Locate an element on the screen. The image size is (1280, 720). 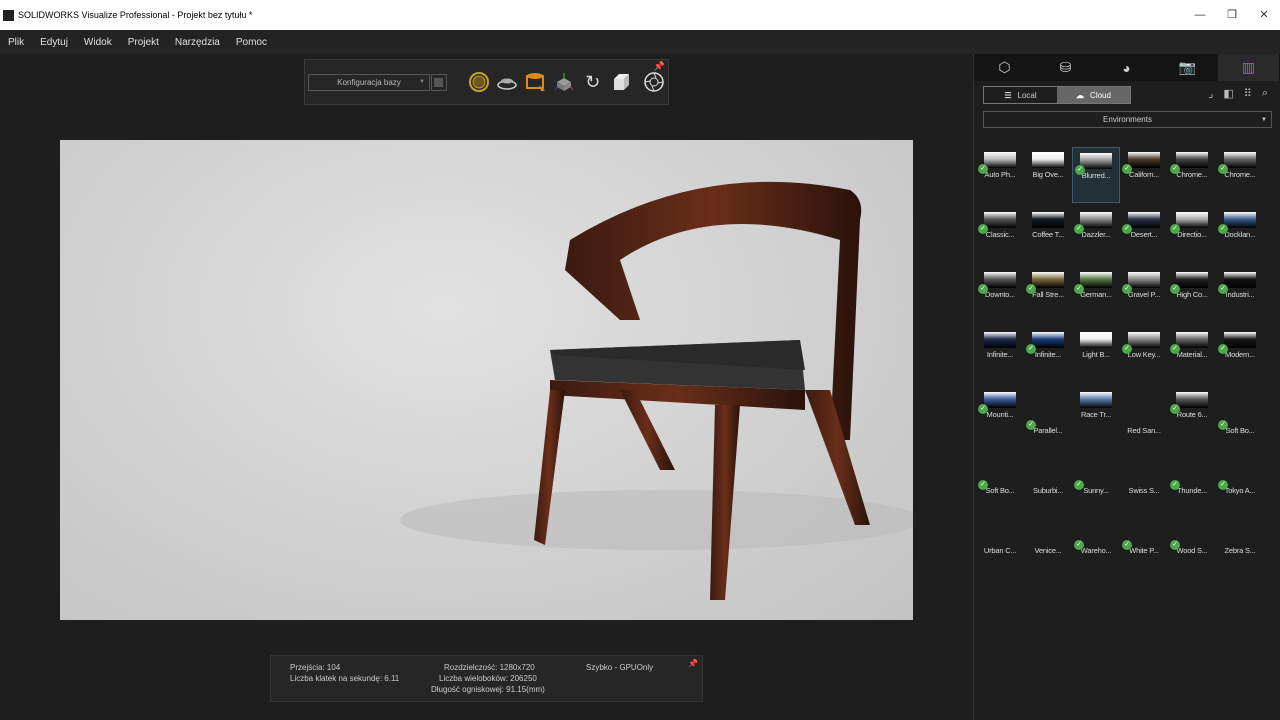
environment-item: Mounti... ✓ is located at coordinates (1000, 417).